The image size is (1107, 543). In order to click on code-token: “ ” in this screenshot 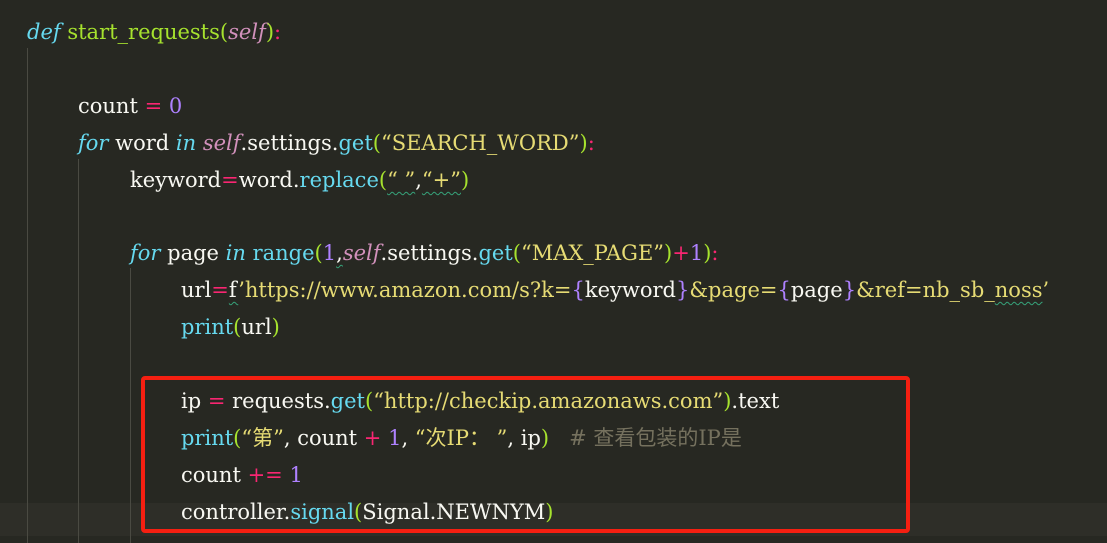, I will do `click(401, 180)`.